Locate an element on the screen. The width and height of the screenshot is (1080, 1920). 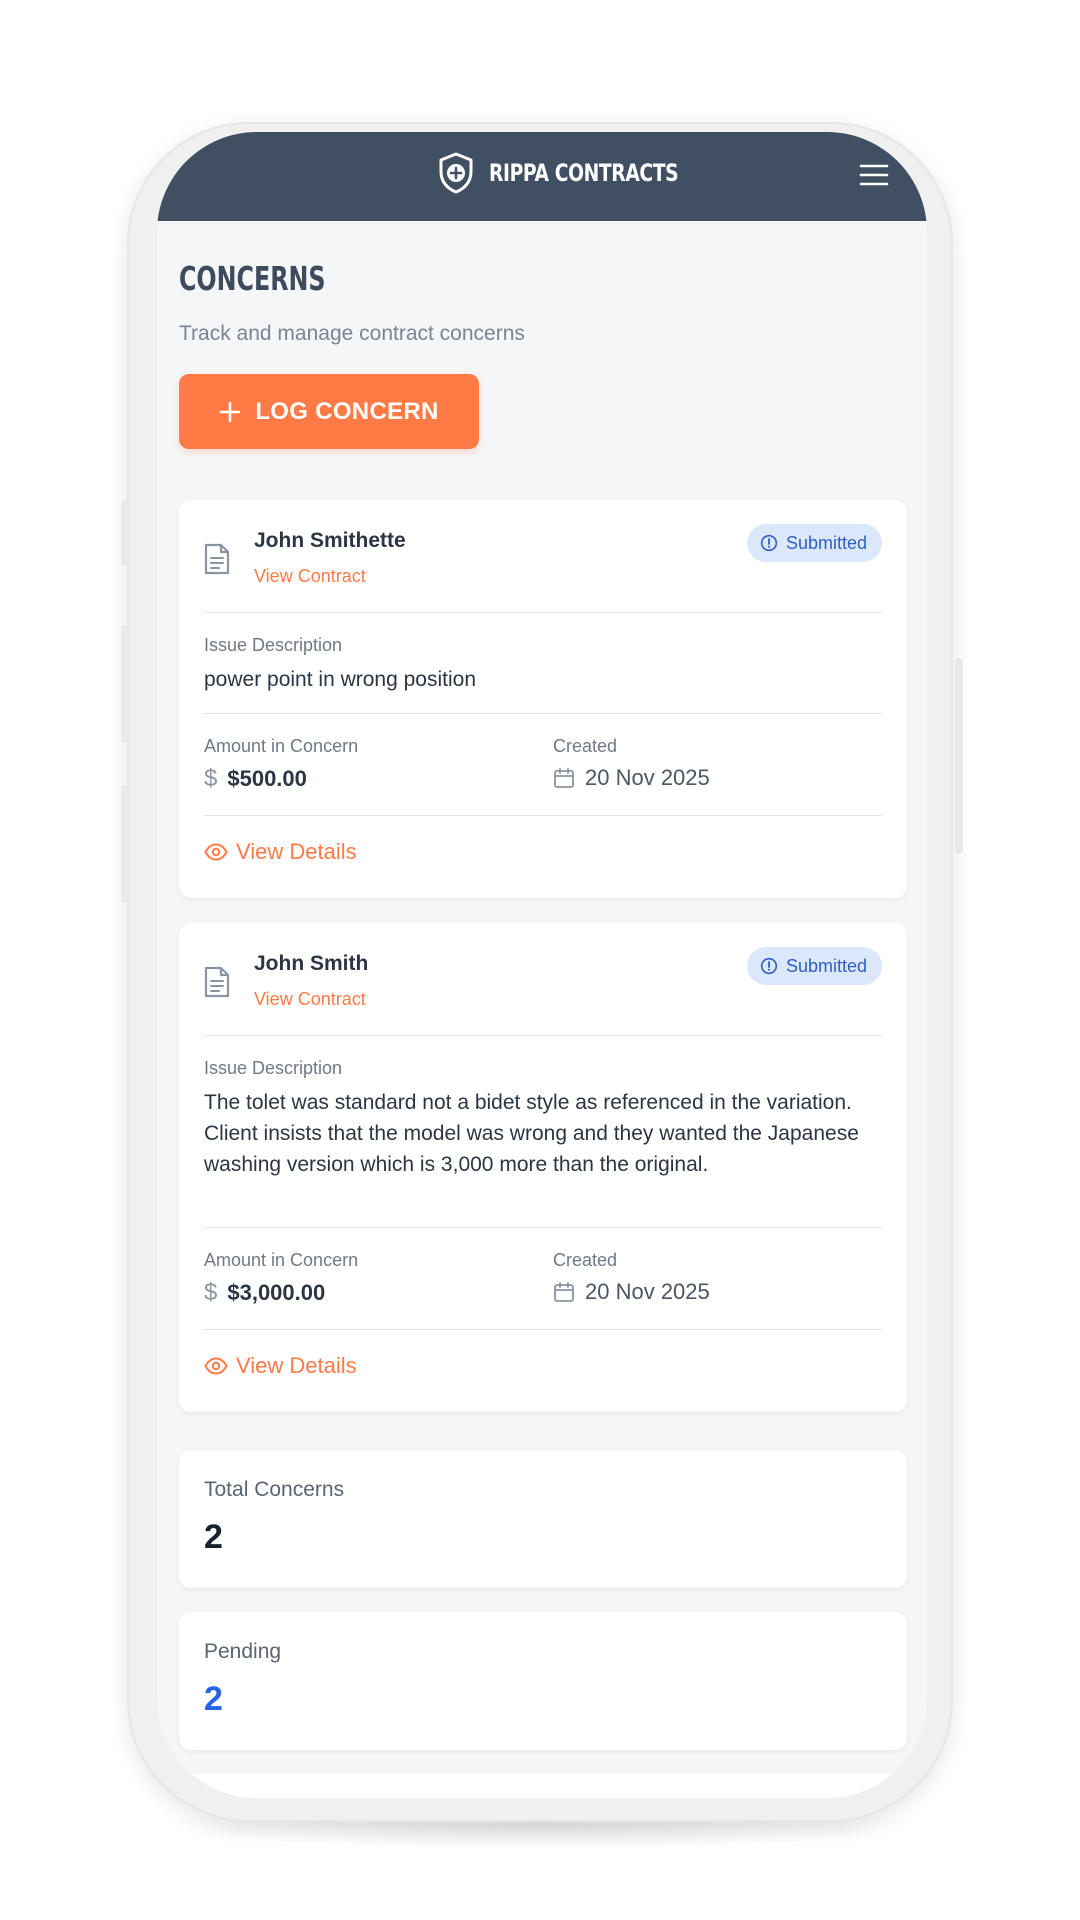
brand: RIPPA CONTRACTS is located at coordinates (584, 173).